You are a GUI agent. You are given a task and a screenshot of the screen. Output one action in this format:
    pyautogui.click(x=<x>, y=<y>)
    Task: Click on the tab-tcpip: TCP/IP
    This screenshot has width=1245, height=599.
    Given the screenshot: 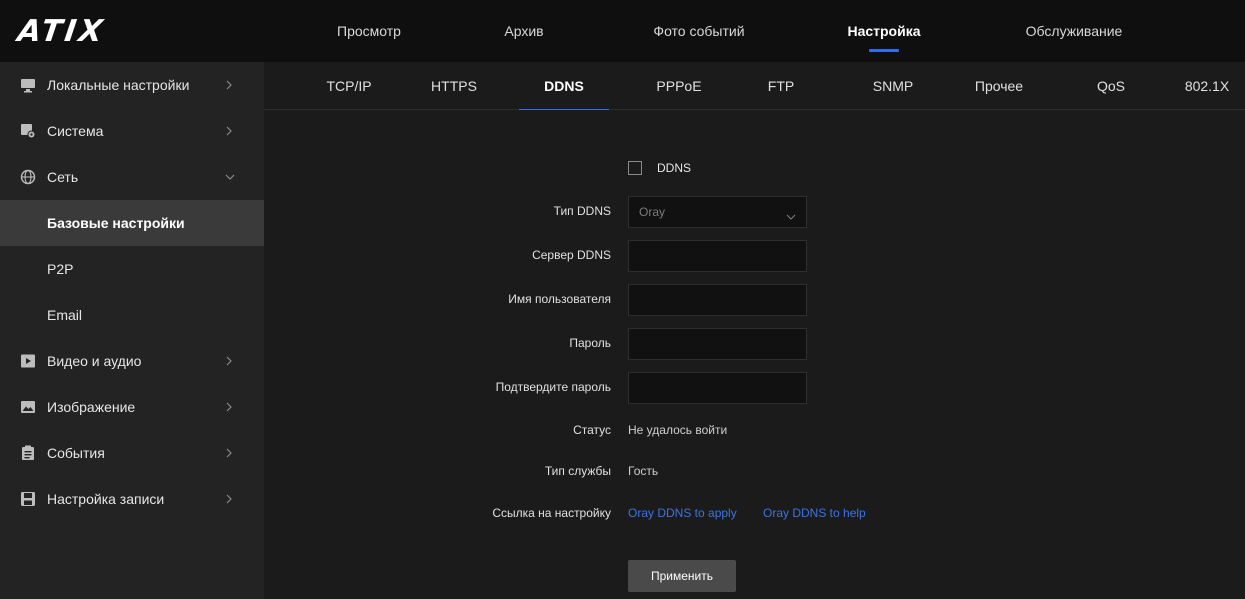 What is the action you would take?
    pyautogui.click(x=349, y=86)
    